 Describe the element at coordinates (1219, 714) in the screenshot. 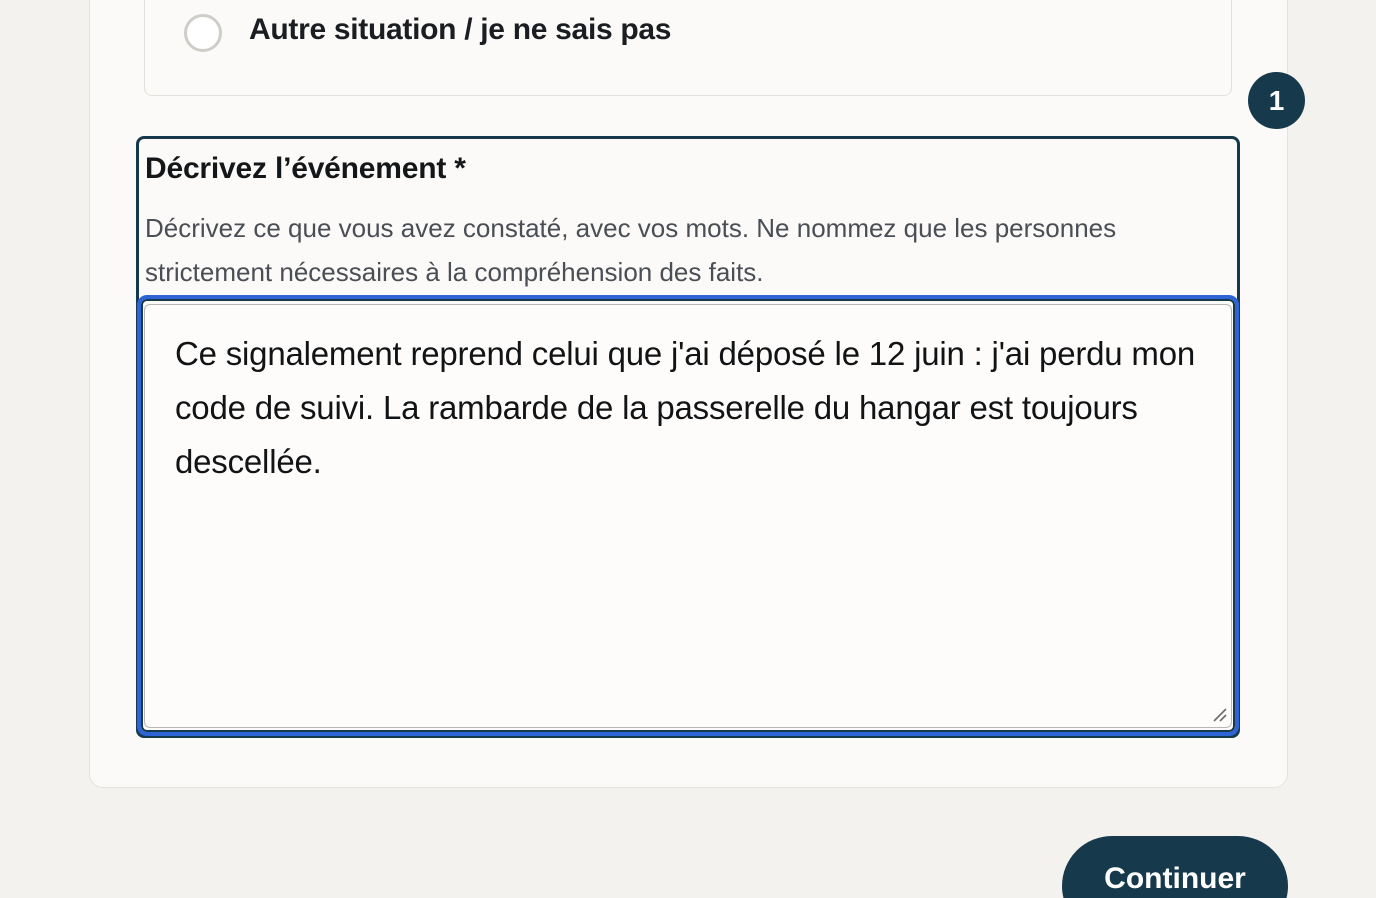

I see `resize-handle-icon` at that location.